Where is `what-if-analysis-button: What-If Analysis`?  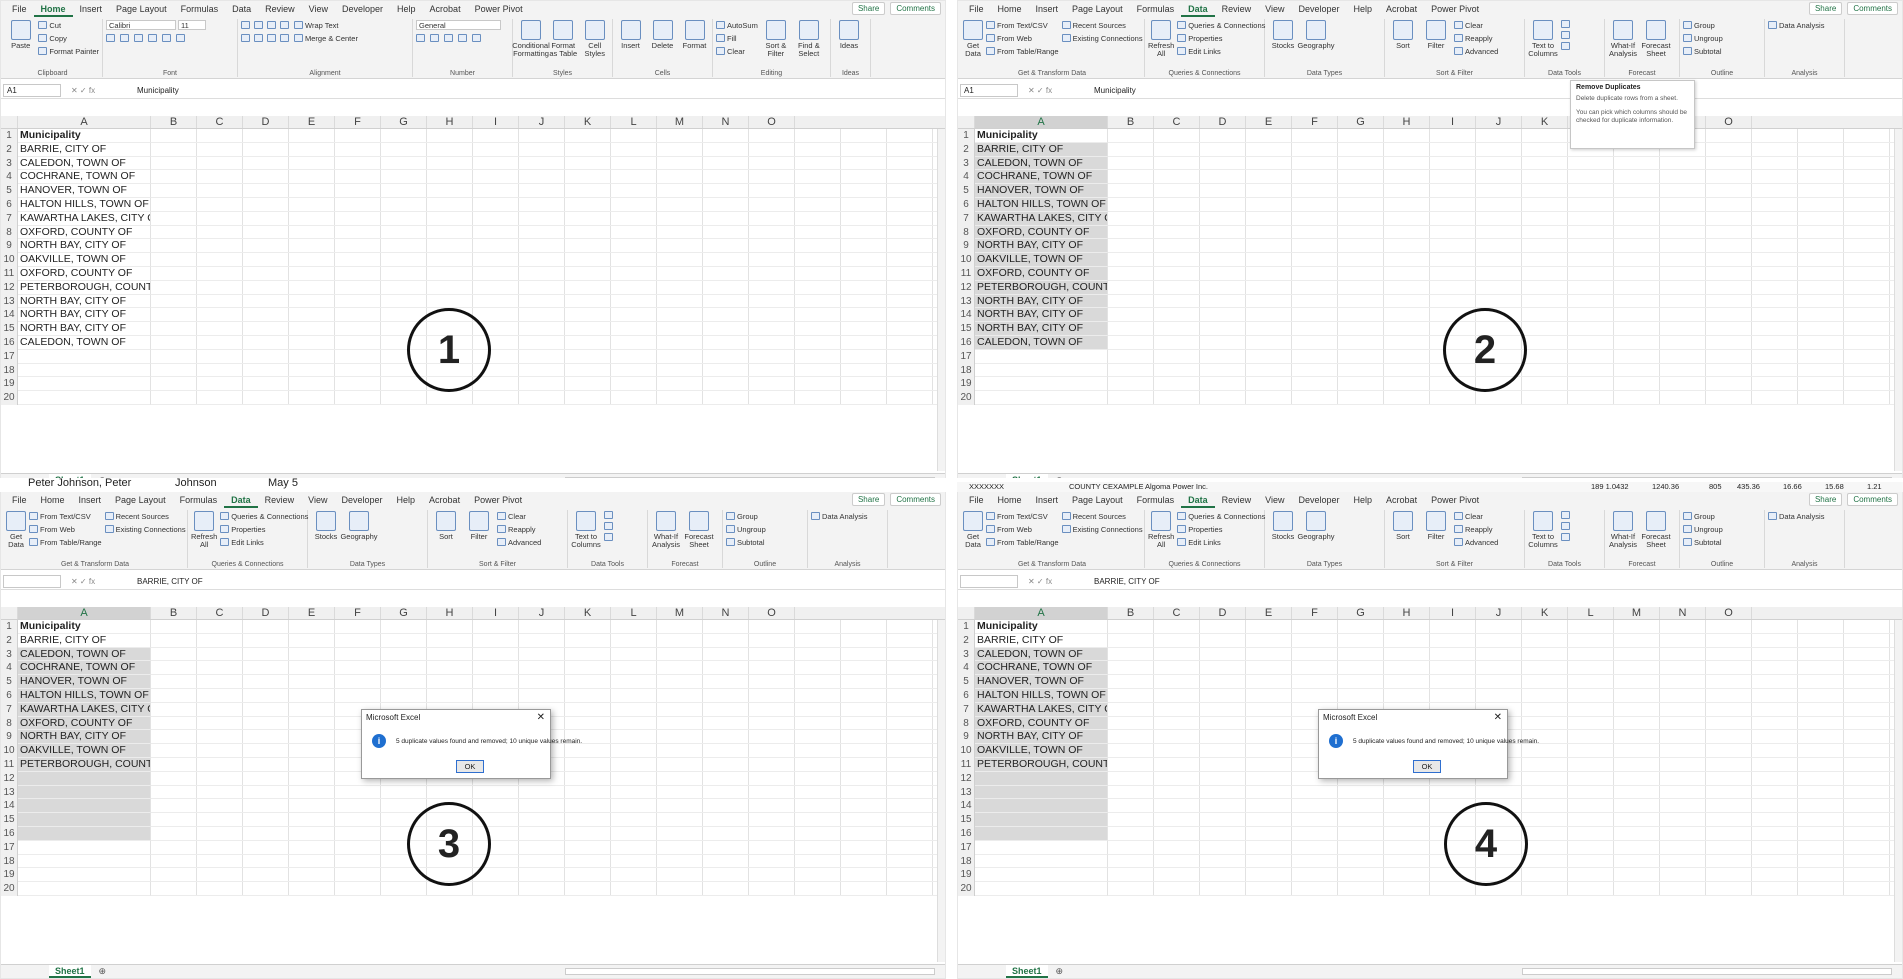 what-if-analysis-button: What-If Analysis is located at coordinates (666, 530).